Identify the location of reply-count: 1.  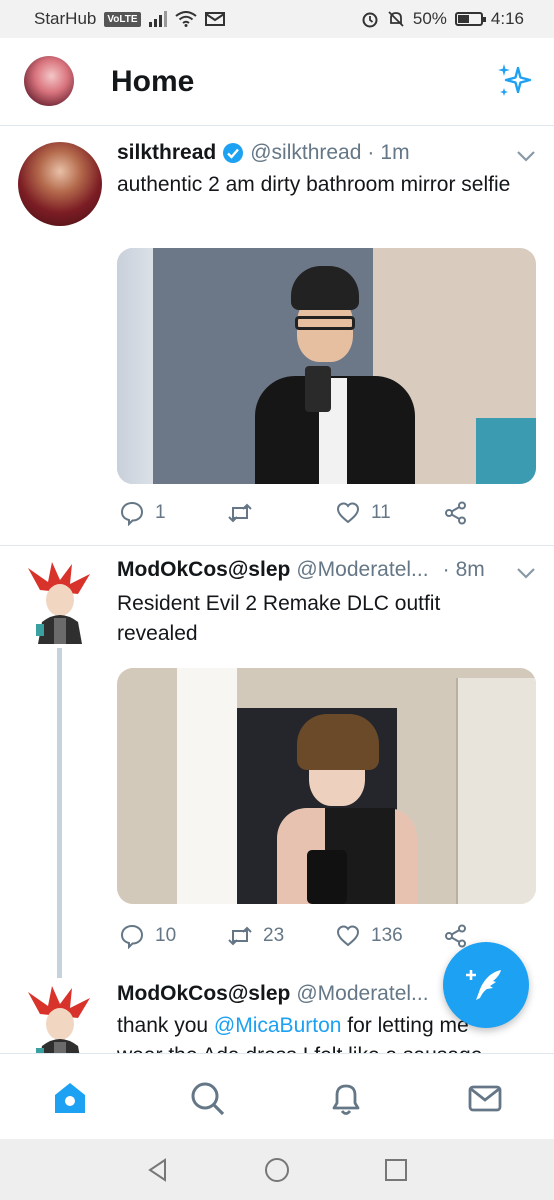
(160, 512).